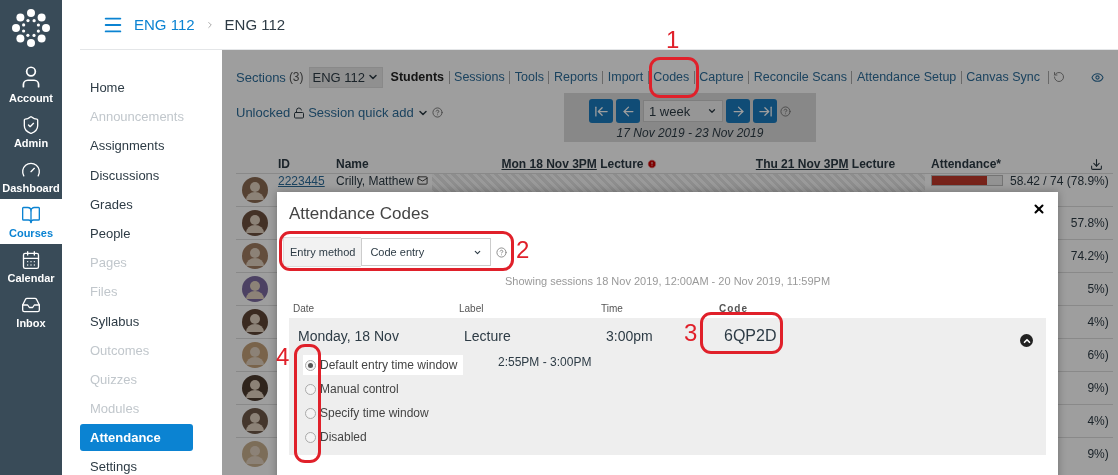  I want to click on global-nav-item: Dashboard, so click(31, 176).